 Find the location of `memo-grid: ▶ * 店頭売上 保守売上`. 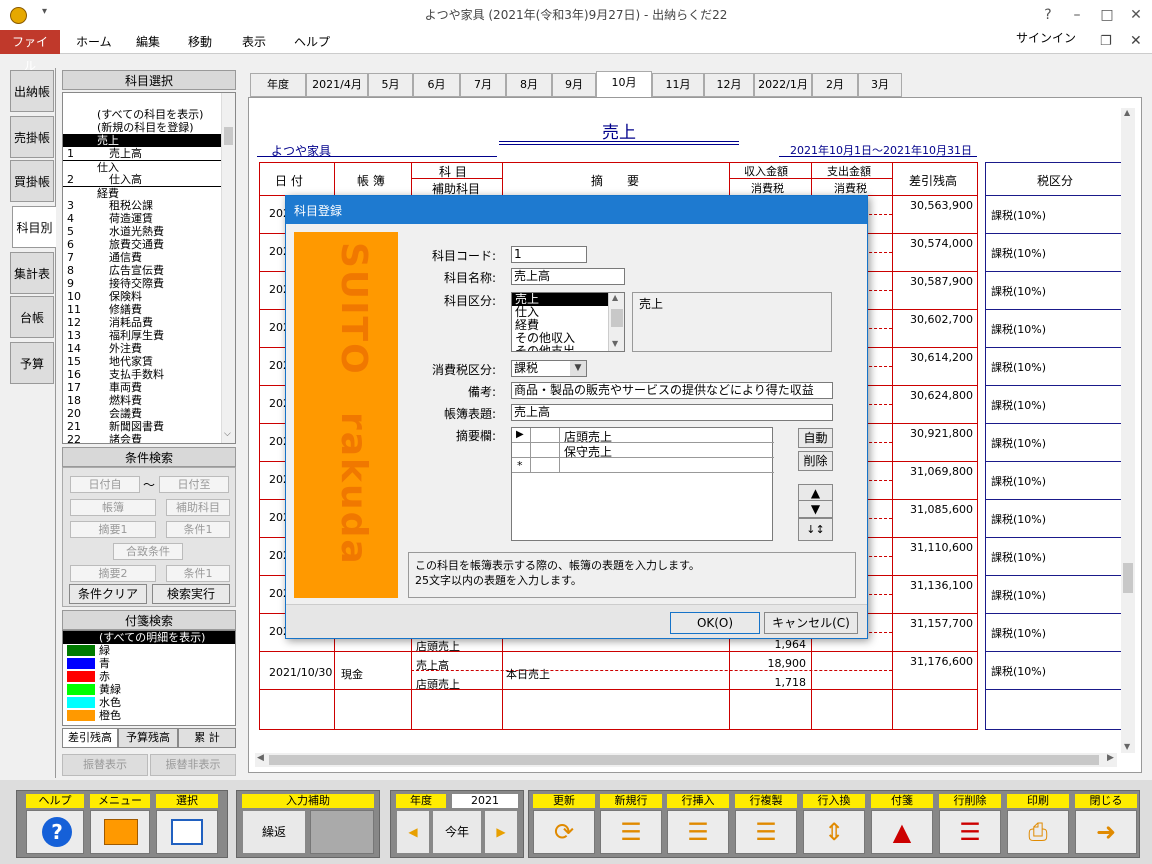

memo-grid: ▶ * 店頭売上 保守売上 is located at coordinates (642, 484).